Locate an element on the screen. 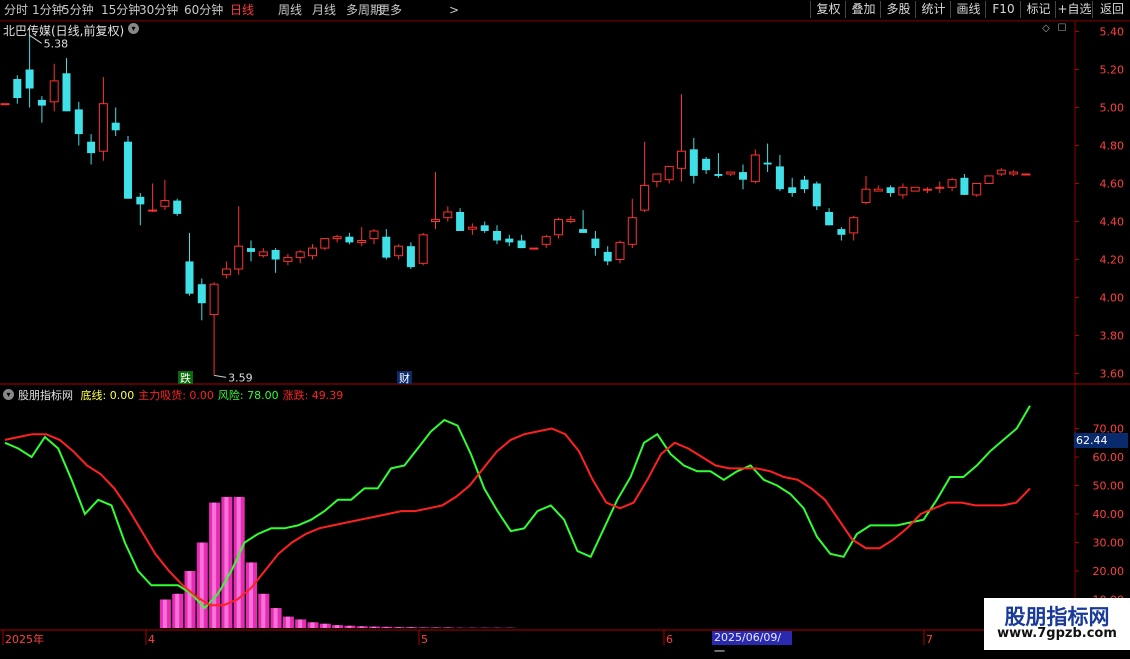 The width and height of the screenshot is (1130, 659). tab-timeframe-4: 30分钟 is located at coordinates (158, 10).